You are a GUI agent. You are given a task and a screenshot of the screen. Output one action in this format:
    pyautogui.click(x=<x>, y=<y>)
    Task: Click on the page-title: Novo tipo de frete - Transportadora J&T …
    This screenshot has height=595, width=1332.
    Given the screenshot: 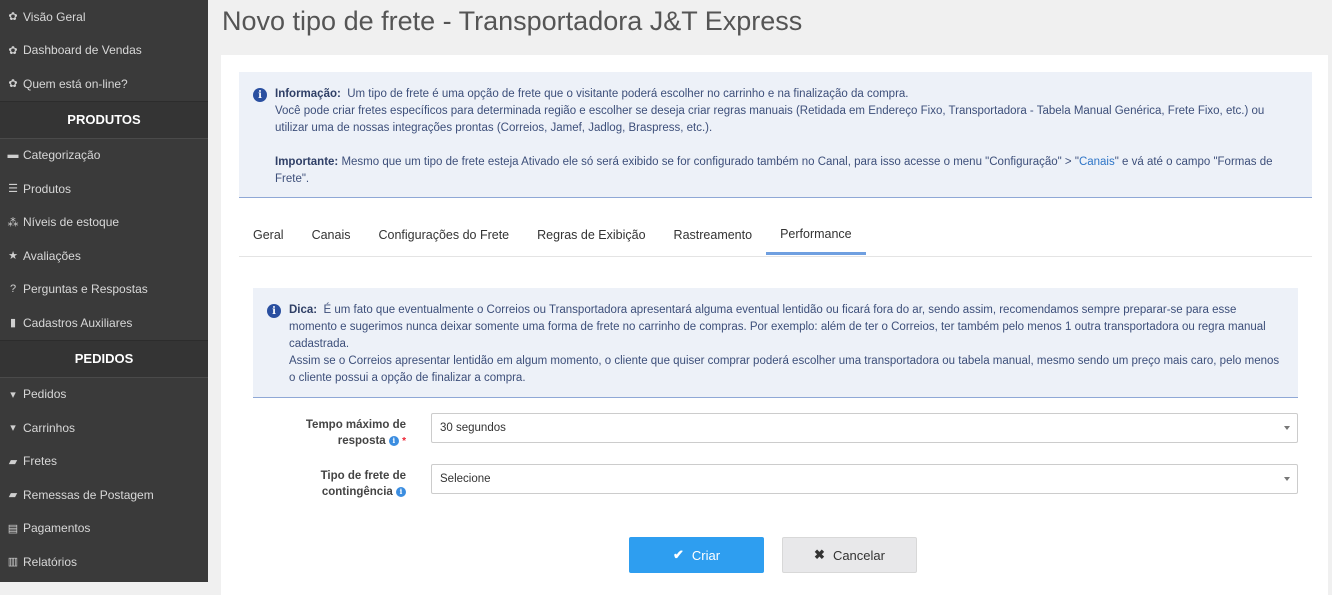 What is the action you would take?
    pyautogui.click(x=512, y=21)
    